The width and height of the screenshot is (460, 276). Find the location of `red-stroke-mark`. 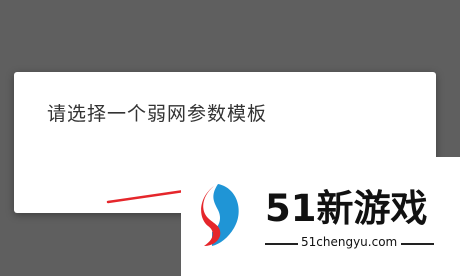

red-stroke-mark is located at coordinates (146, 196).